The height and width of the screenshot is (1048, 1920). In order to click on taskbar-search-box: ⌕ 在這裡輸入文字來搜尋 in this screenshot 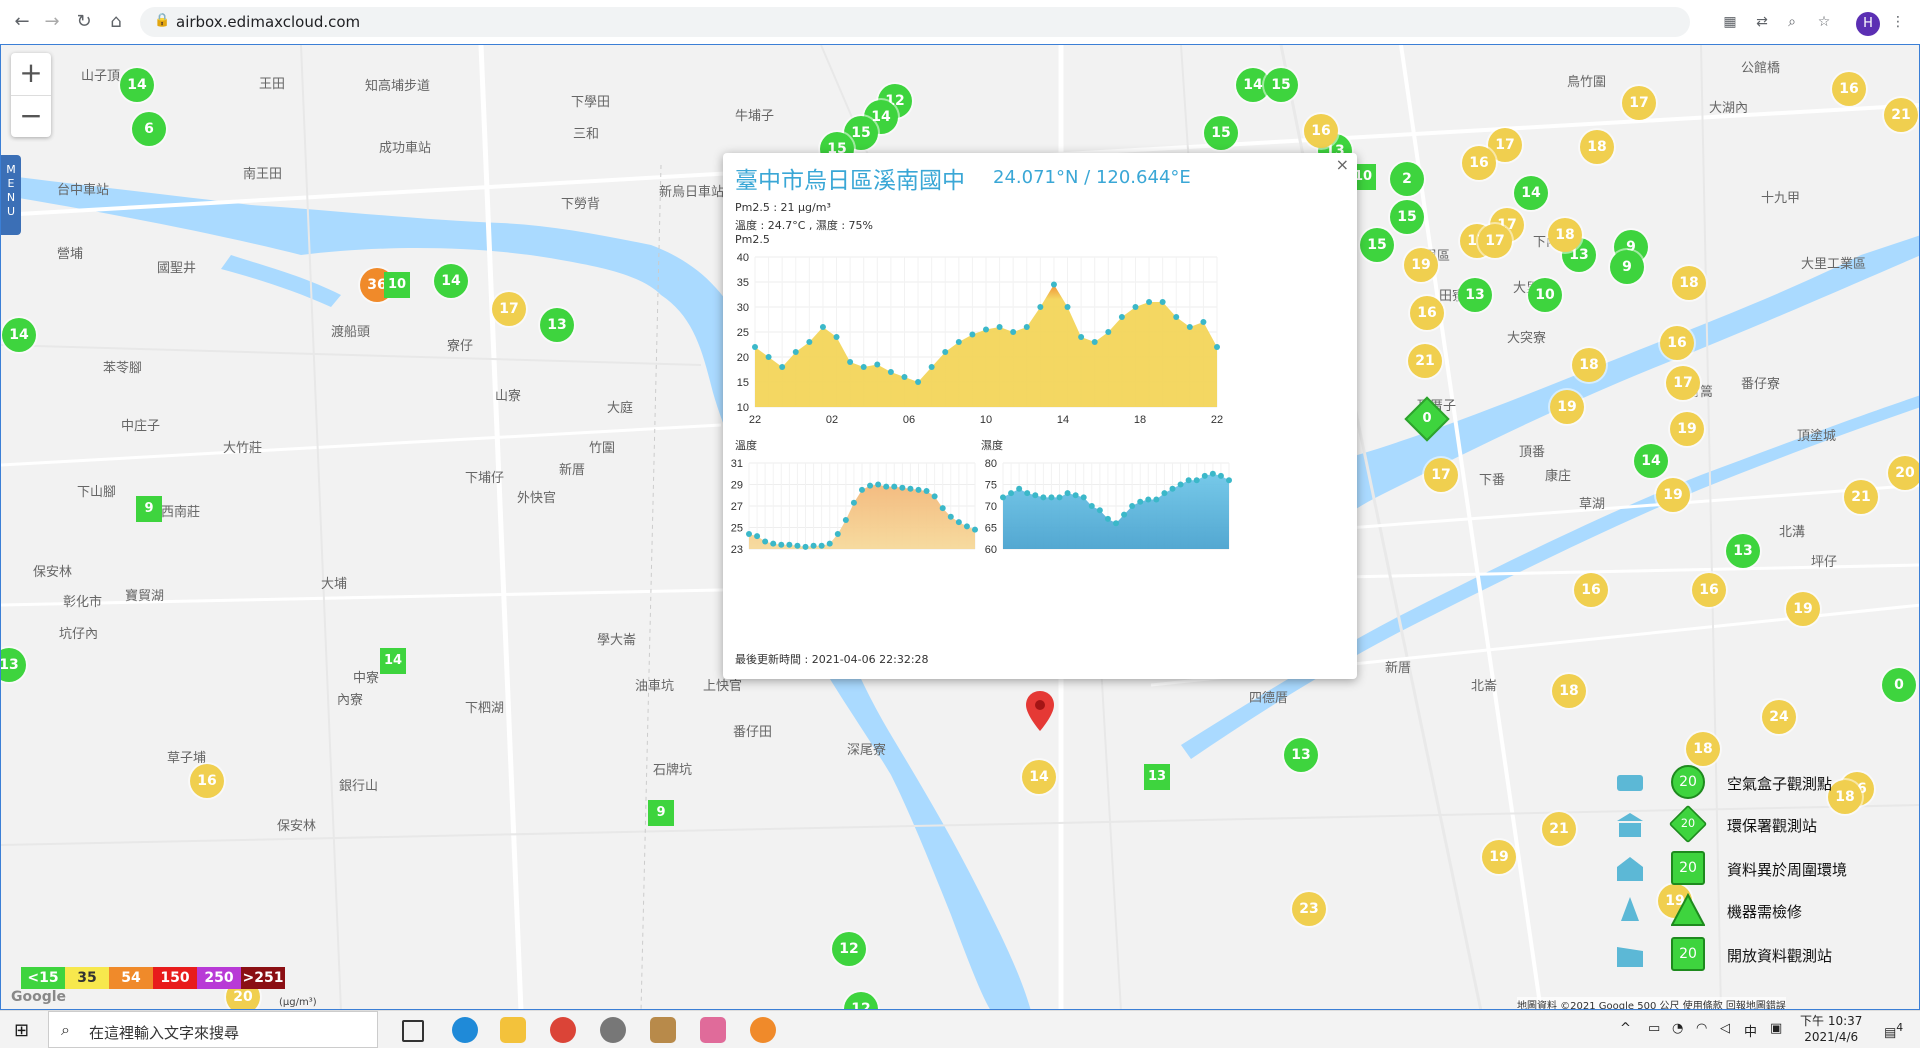, I will do `click(213, 1029)`.